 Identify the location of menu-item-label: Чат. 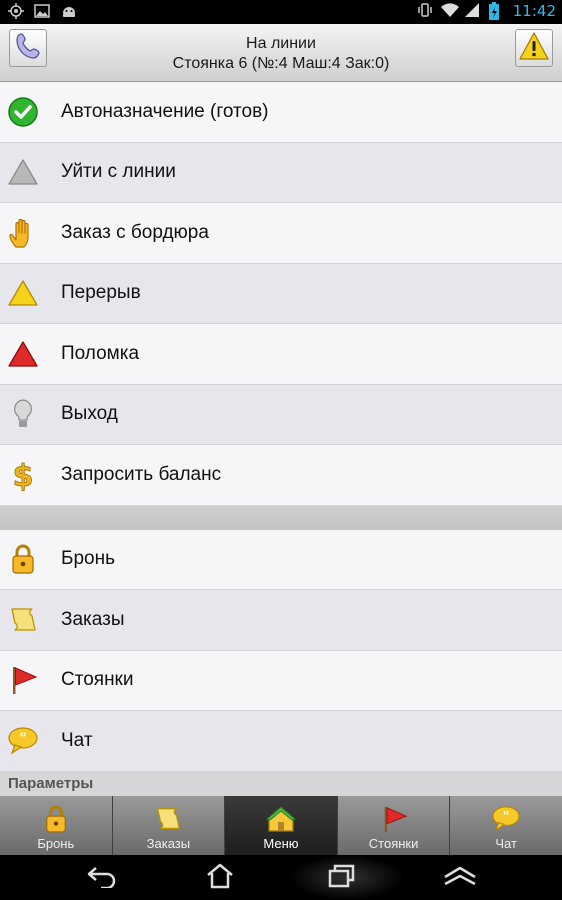
(77, 740).